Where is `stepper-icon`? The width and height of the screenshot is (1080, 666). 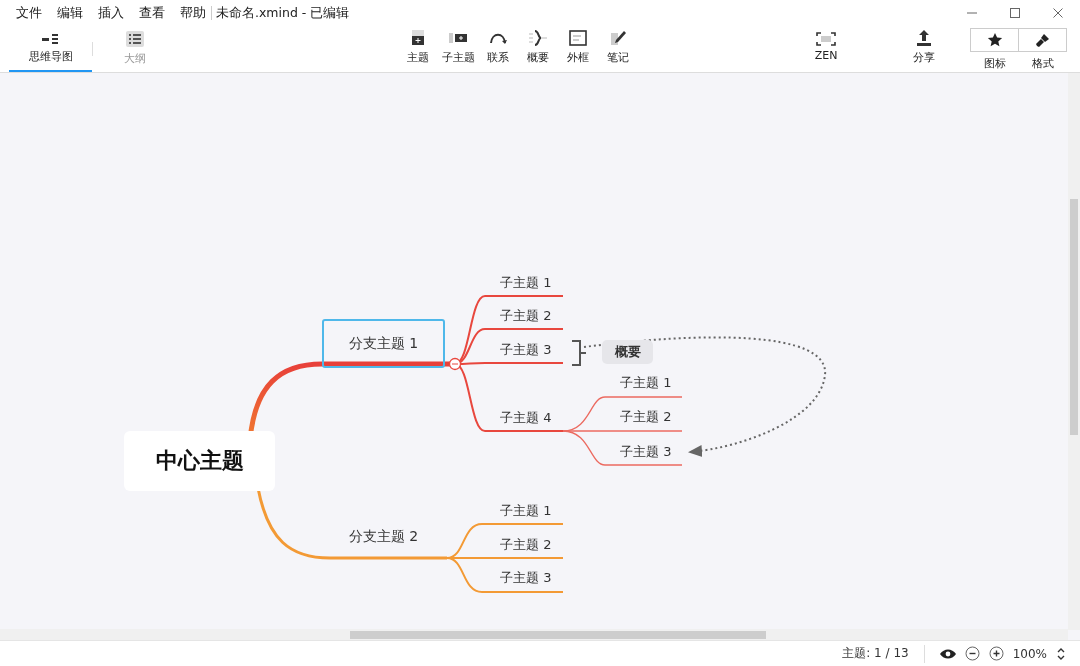
stepper-icon is located at coordinates (1061, 653).